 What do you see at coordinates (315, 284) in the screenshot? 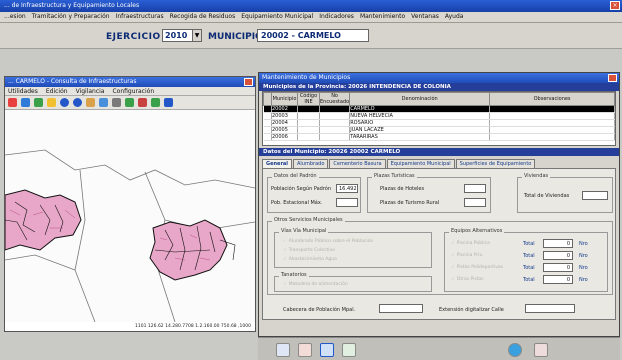
I see `tanatorio-check: Matadero de alimentación` at bounding box center [315, 284].